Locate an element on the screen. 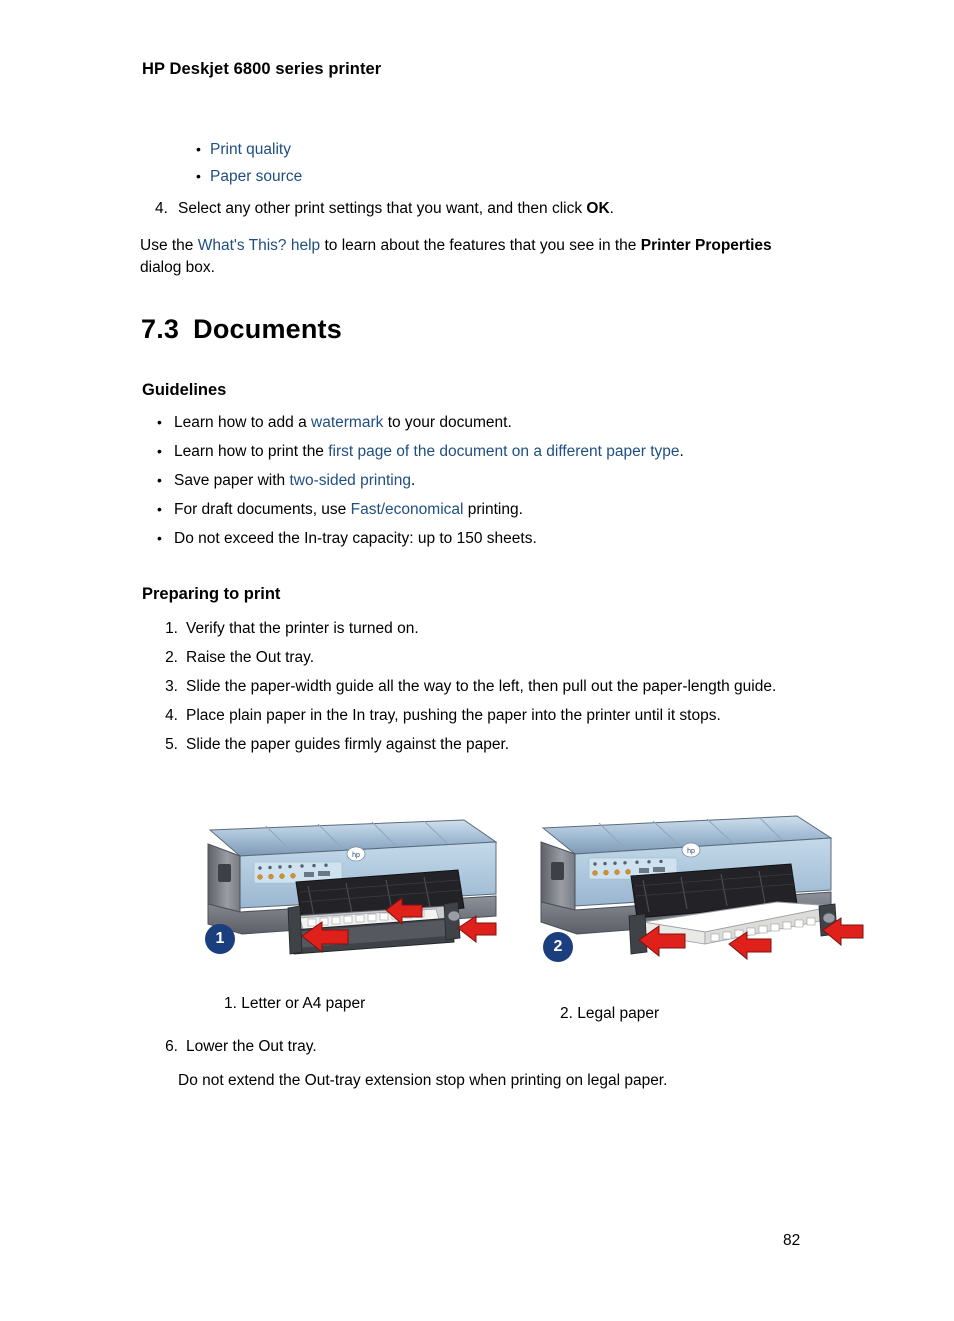 This screenshot has width=954, height=1321. step-number: 1. is located at coordinates (171, 628).